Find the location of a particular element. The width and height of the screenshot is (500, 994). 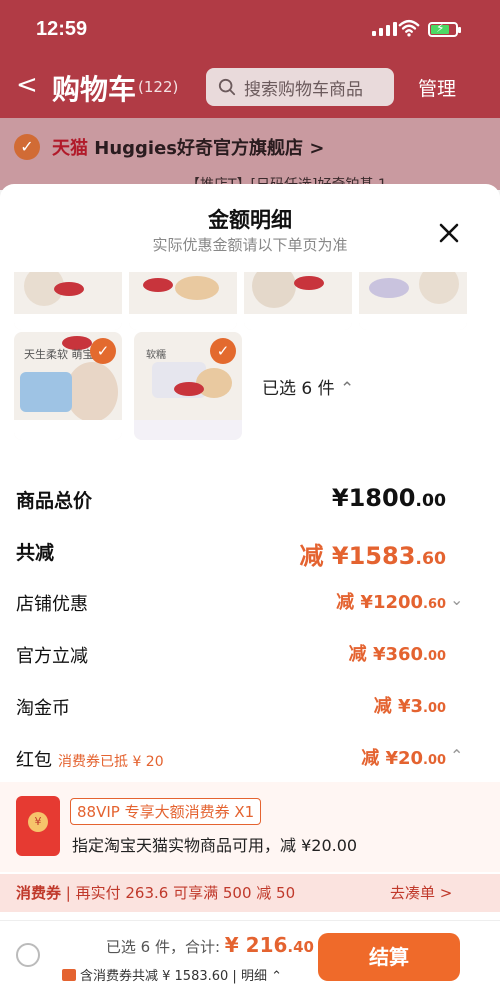

row-label: 淘金币 is located at coordinates (43, 708).